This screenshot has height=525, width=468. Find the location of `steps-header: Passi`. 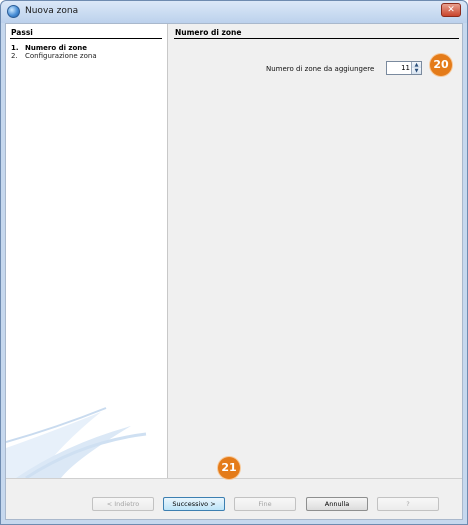

steps-header: Passi is located at coordinates (22, 32).